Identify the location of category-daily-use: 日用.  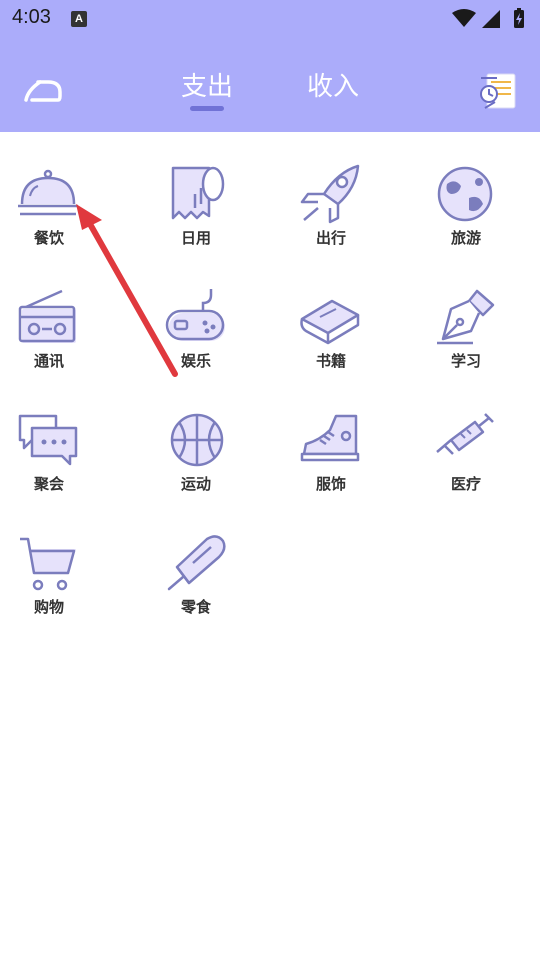
(196, 197).